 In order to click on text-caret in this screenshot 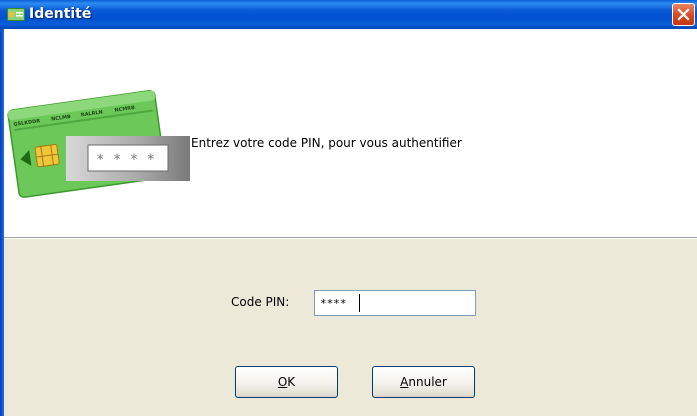, I will do `click(359, 303)`.